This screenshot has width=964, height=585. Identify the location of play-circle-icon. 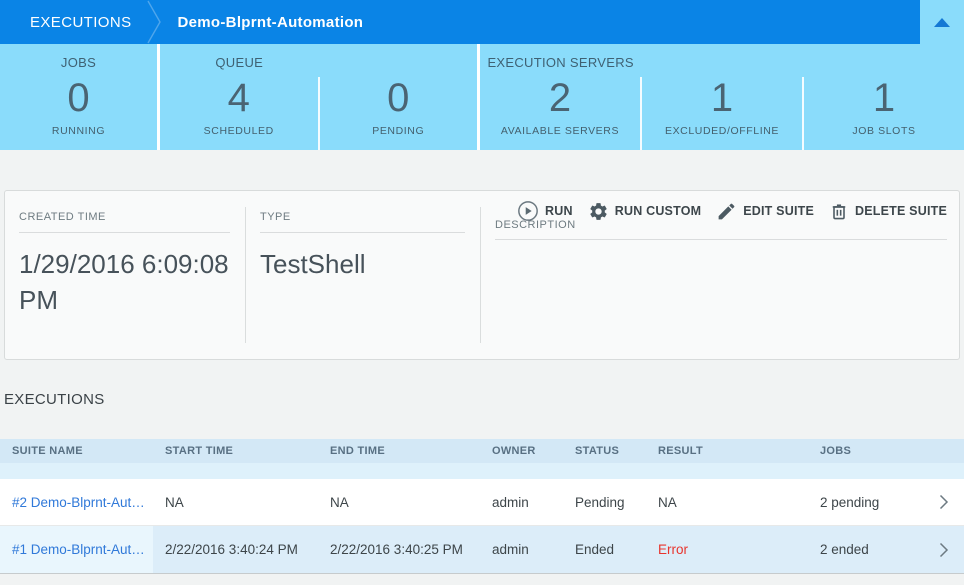
(528, 211).